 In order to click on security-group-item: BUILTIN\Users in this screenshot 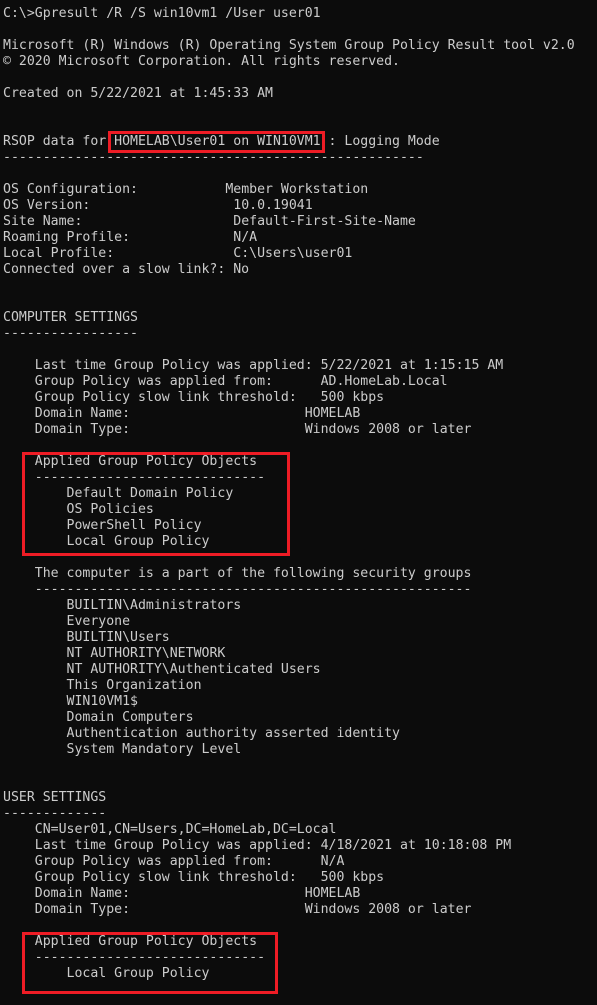, I will do `click(300, 638)`.